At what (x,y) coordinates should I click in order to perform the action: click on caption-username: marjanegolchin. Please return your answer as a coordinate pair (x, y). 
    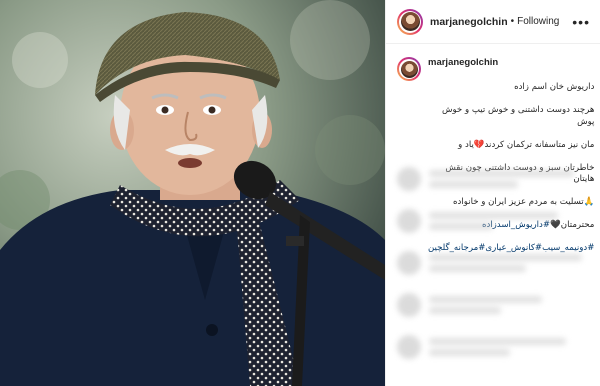
    Looking at the image, I should click on (511, 63).